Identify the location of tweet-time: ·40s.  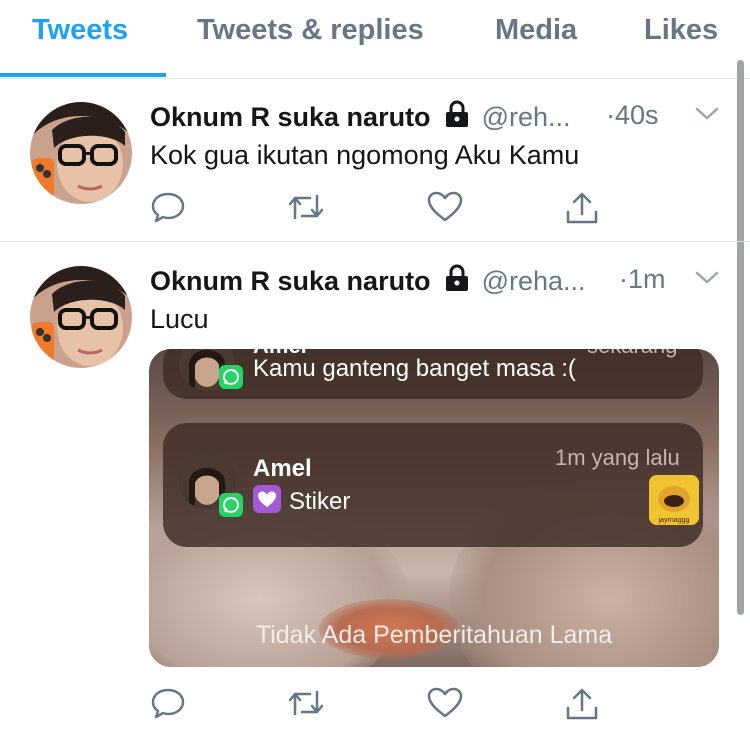
(632, 115).